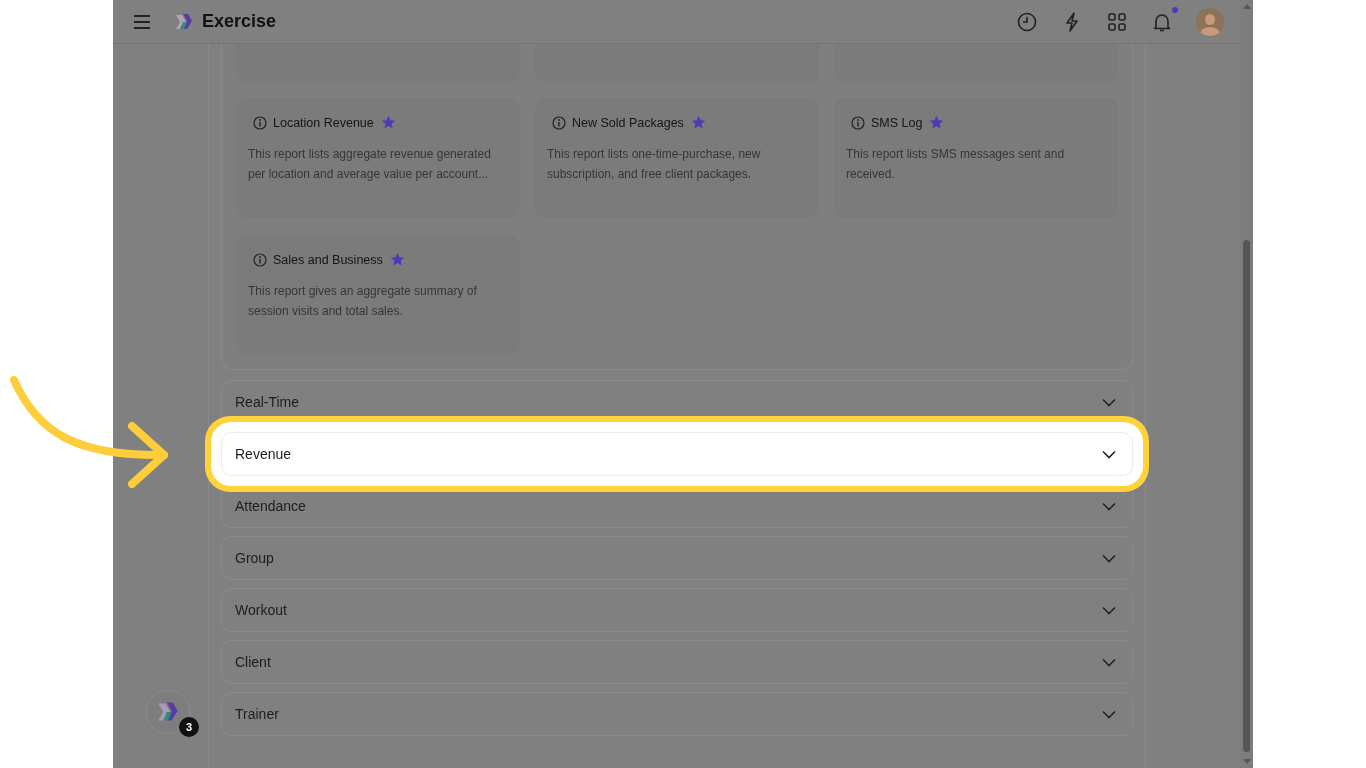  What do you see at coordinates (184, 21) in the screenshot?
I see `logo-icon` at bounding box center [184, 21].